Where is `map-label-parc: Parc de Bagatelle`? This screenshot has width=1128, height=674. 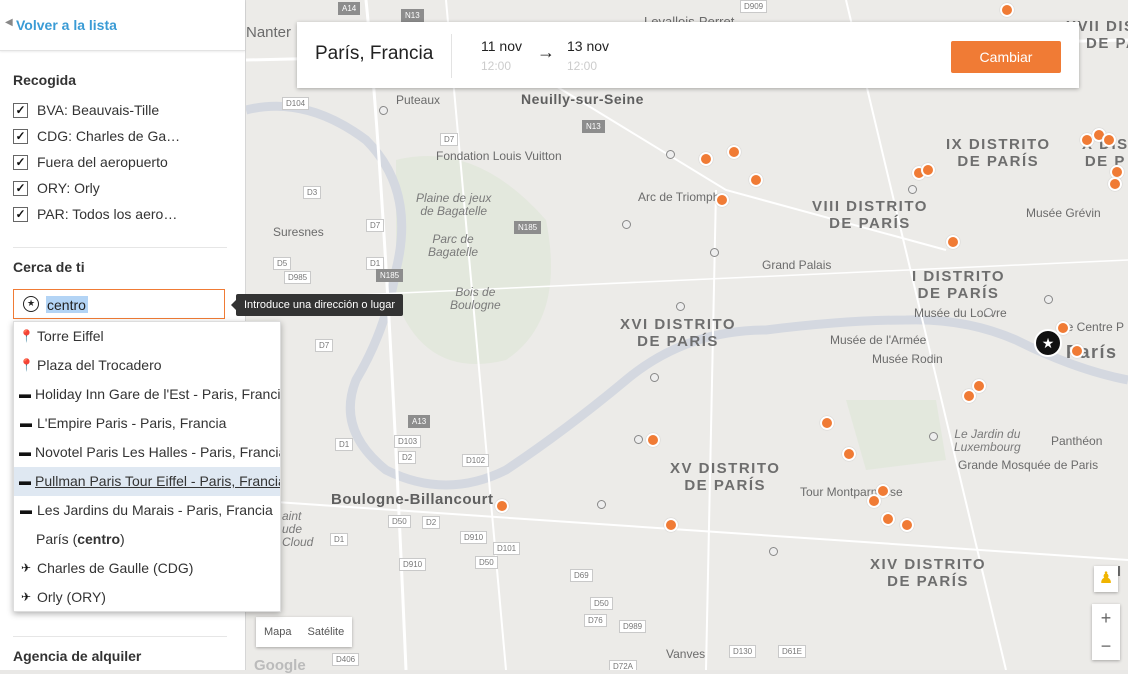
map-label-parc: Parc de Bagatelle is located at coordinates (453, 246).